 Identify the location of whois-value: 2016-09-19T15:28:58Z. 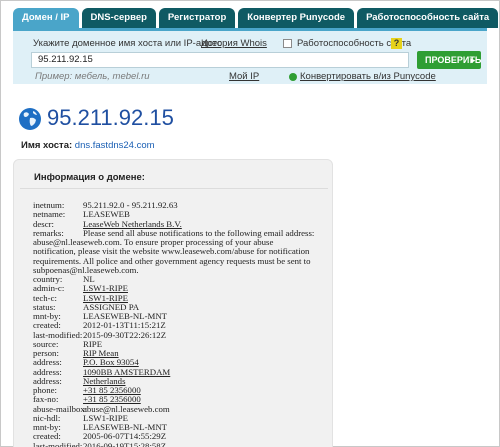
(125, 443).